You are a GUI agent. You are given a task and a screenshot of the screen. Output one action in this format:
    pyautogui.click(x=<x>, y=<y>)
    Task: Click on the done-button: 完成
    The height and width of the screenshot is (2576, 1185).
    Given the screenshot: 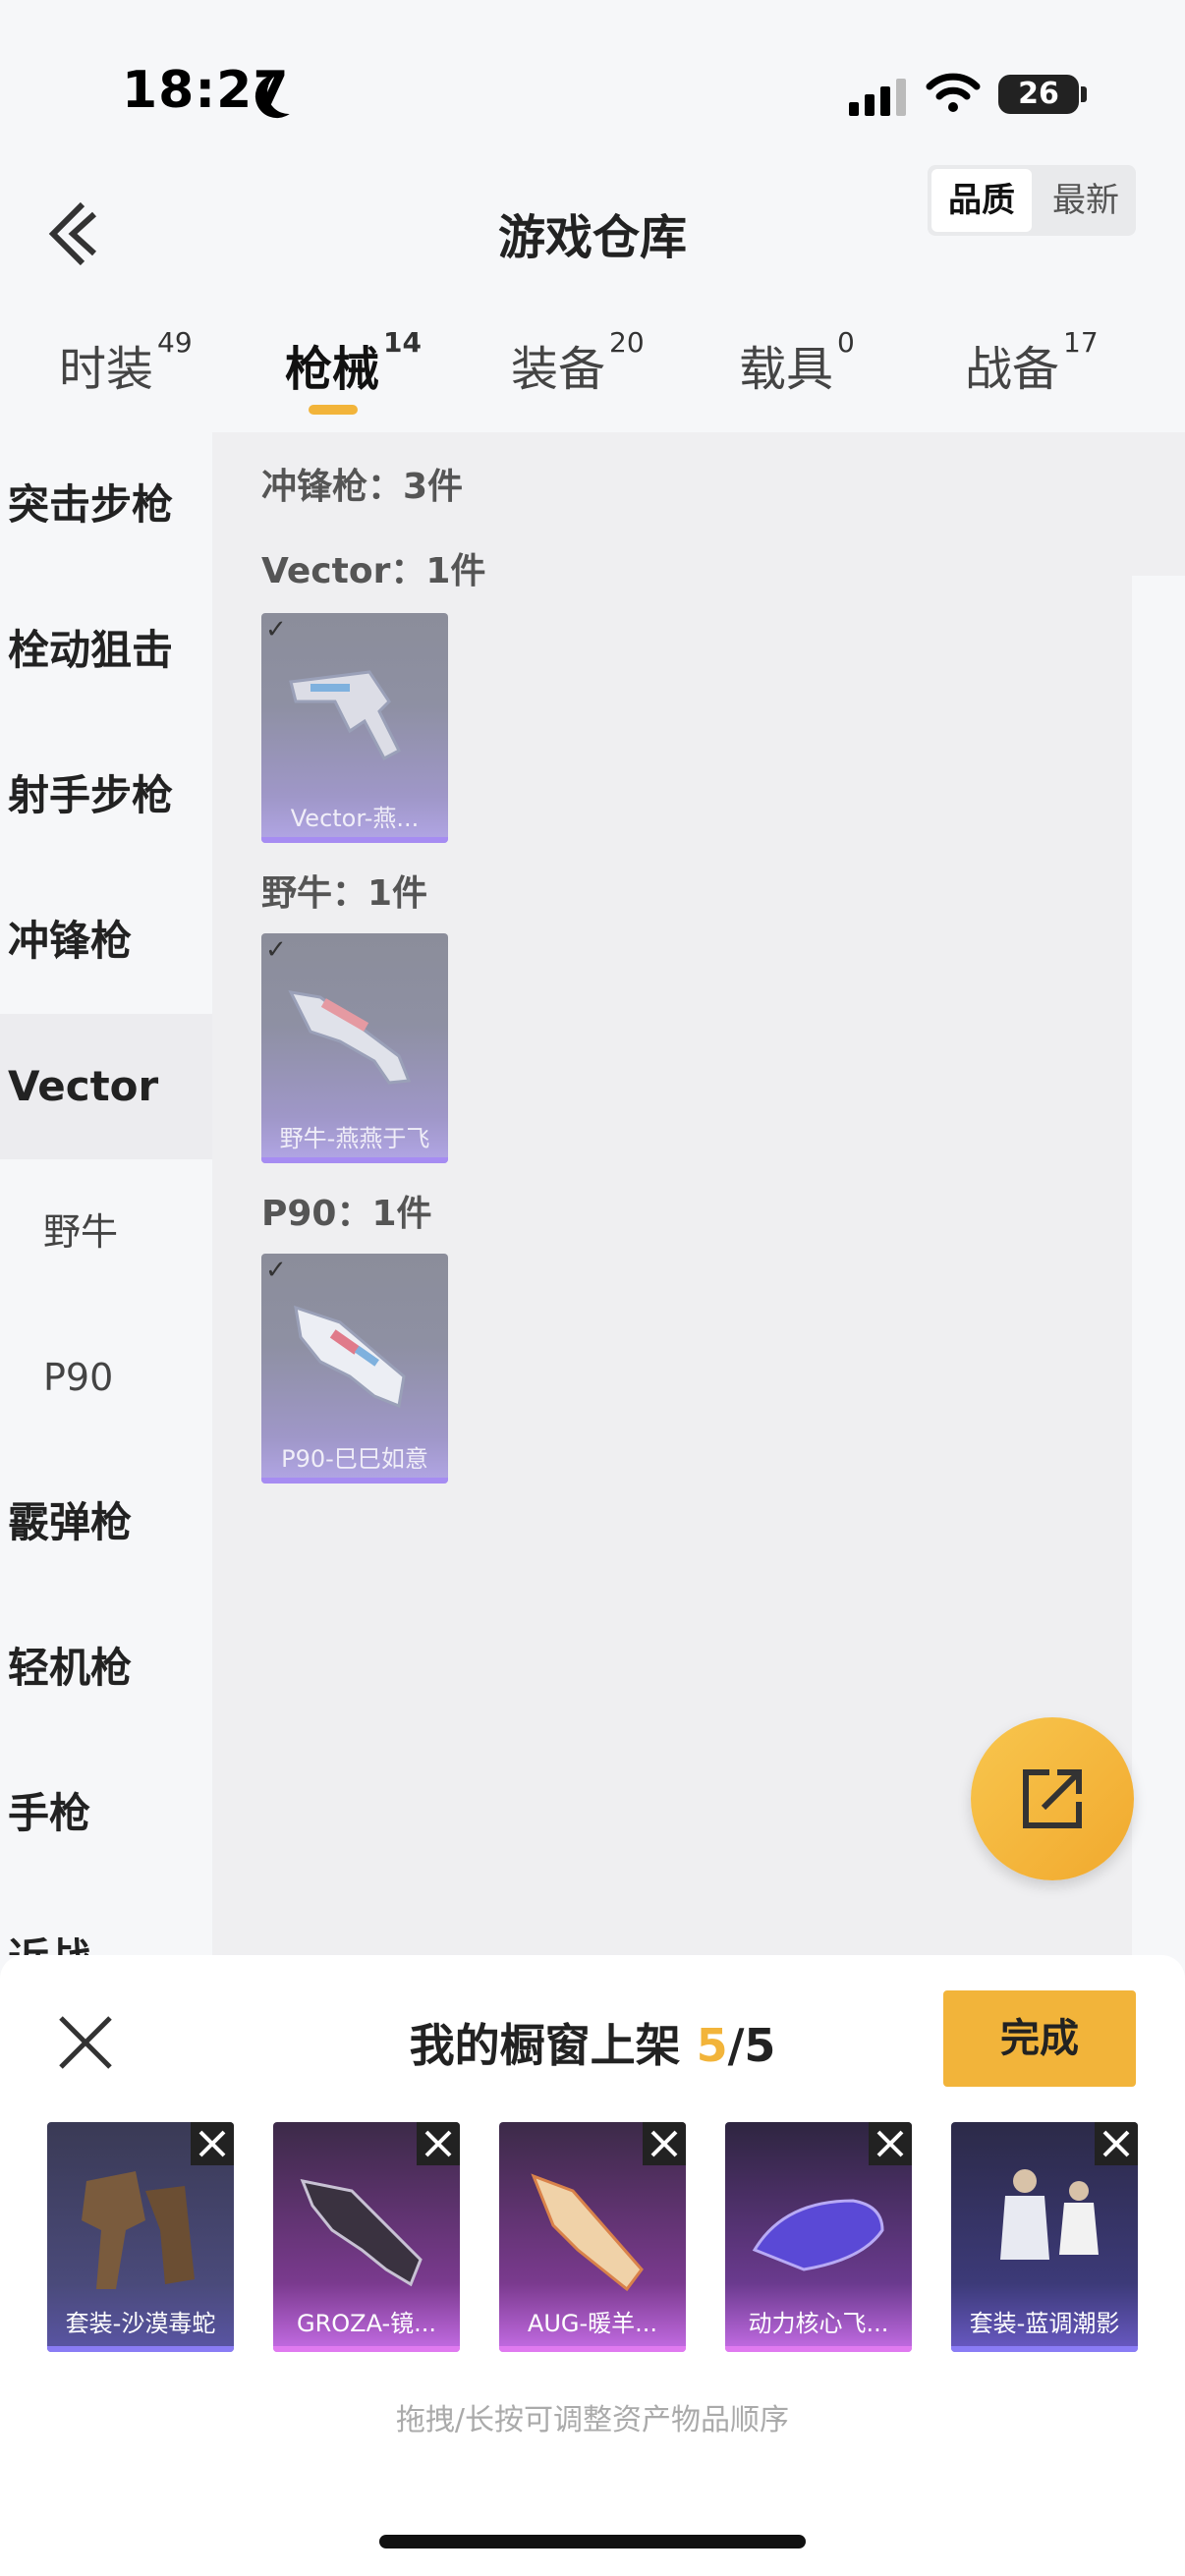 What is the action you would take?
    pyautogui.click(x=1040, y=2038)
    